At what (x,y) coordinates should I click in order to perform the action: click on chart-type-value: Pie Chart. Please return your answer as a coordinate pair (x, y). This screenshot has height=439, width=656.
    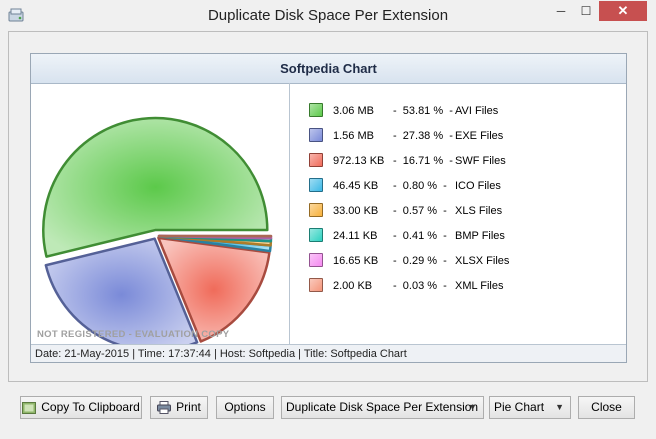
    Looking at the image, I should click on (519, 407).